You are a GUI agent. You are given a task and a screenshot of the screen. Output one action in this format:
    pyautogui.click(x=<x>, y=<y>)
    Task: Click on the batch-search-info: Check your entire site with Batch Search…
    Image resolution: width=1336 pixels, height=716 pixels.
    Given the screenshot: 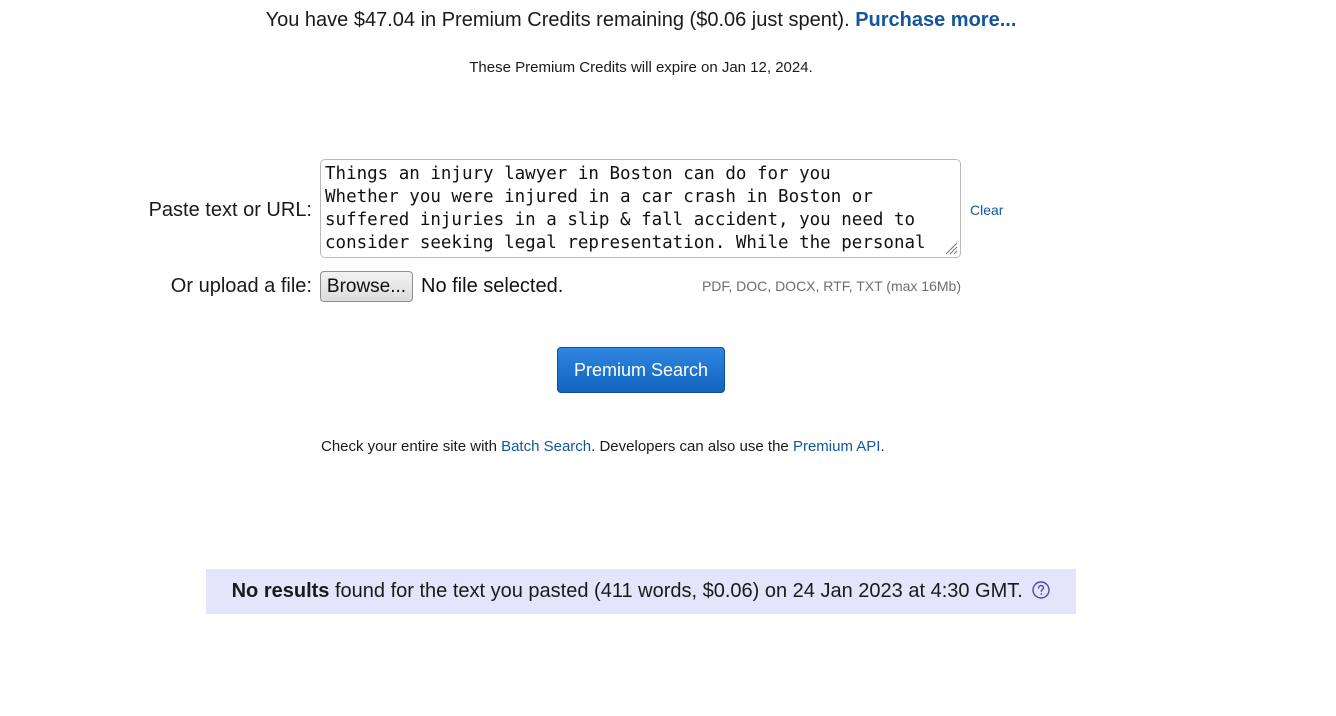 What is the action you would take?
    pyautogui.click(x=603, y=447)
    